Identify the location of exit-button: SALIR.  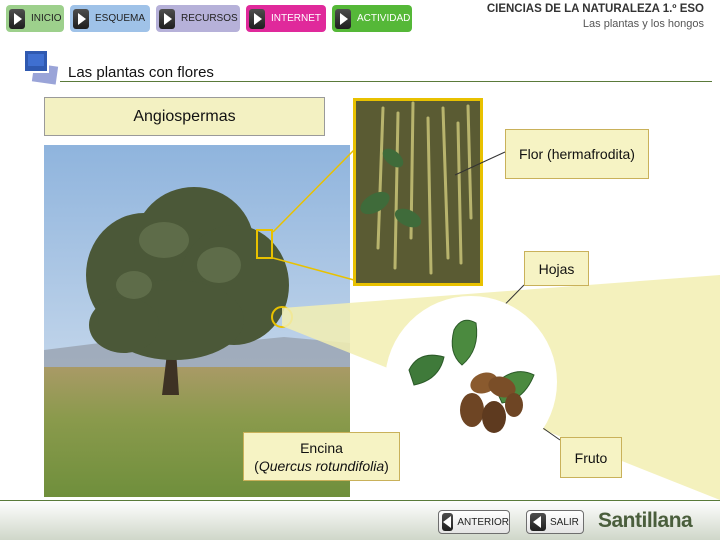
(555, 522).